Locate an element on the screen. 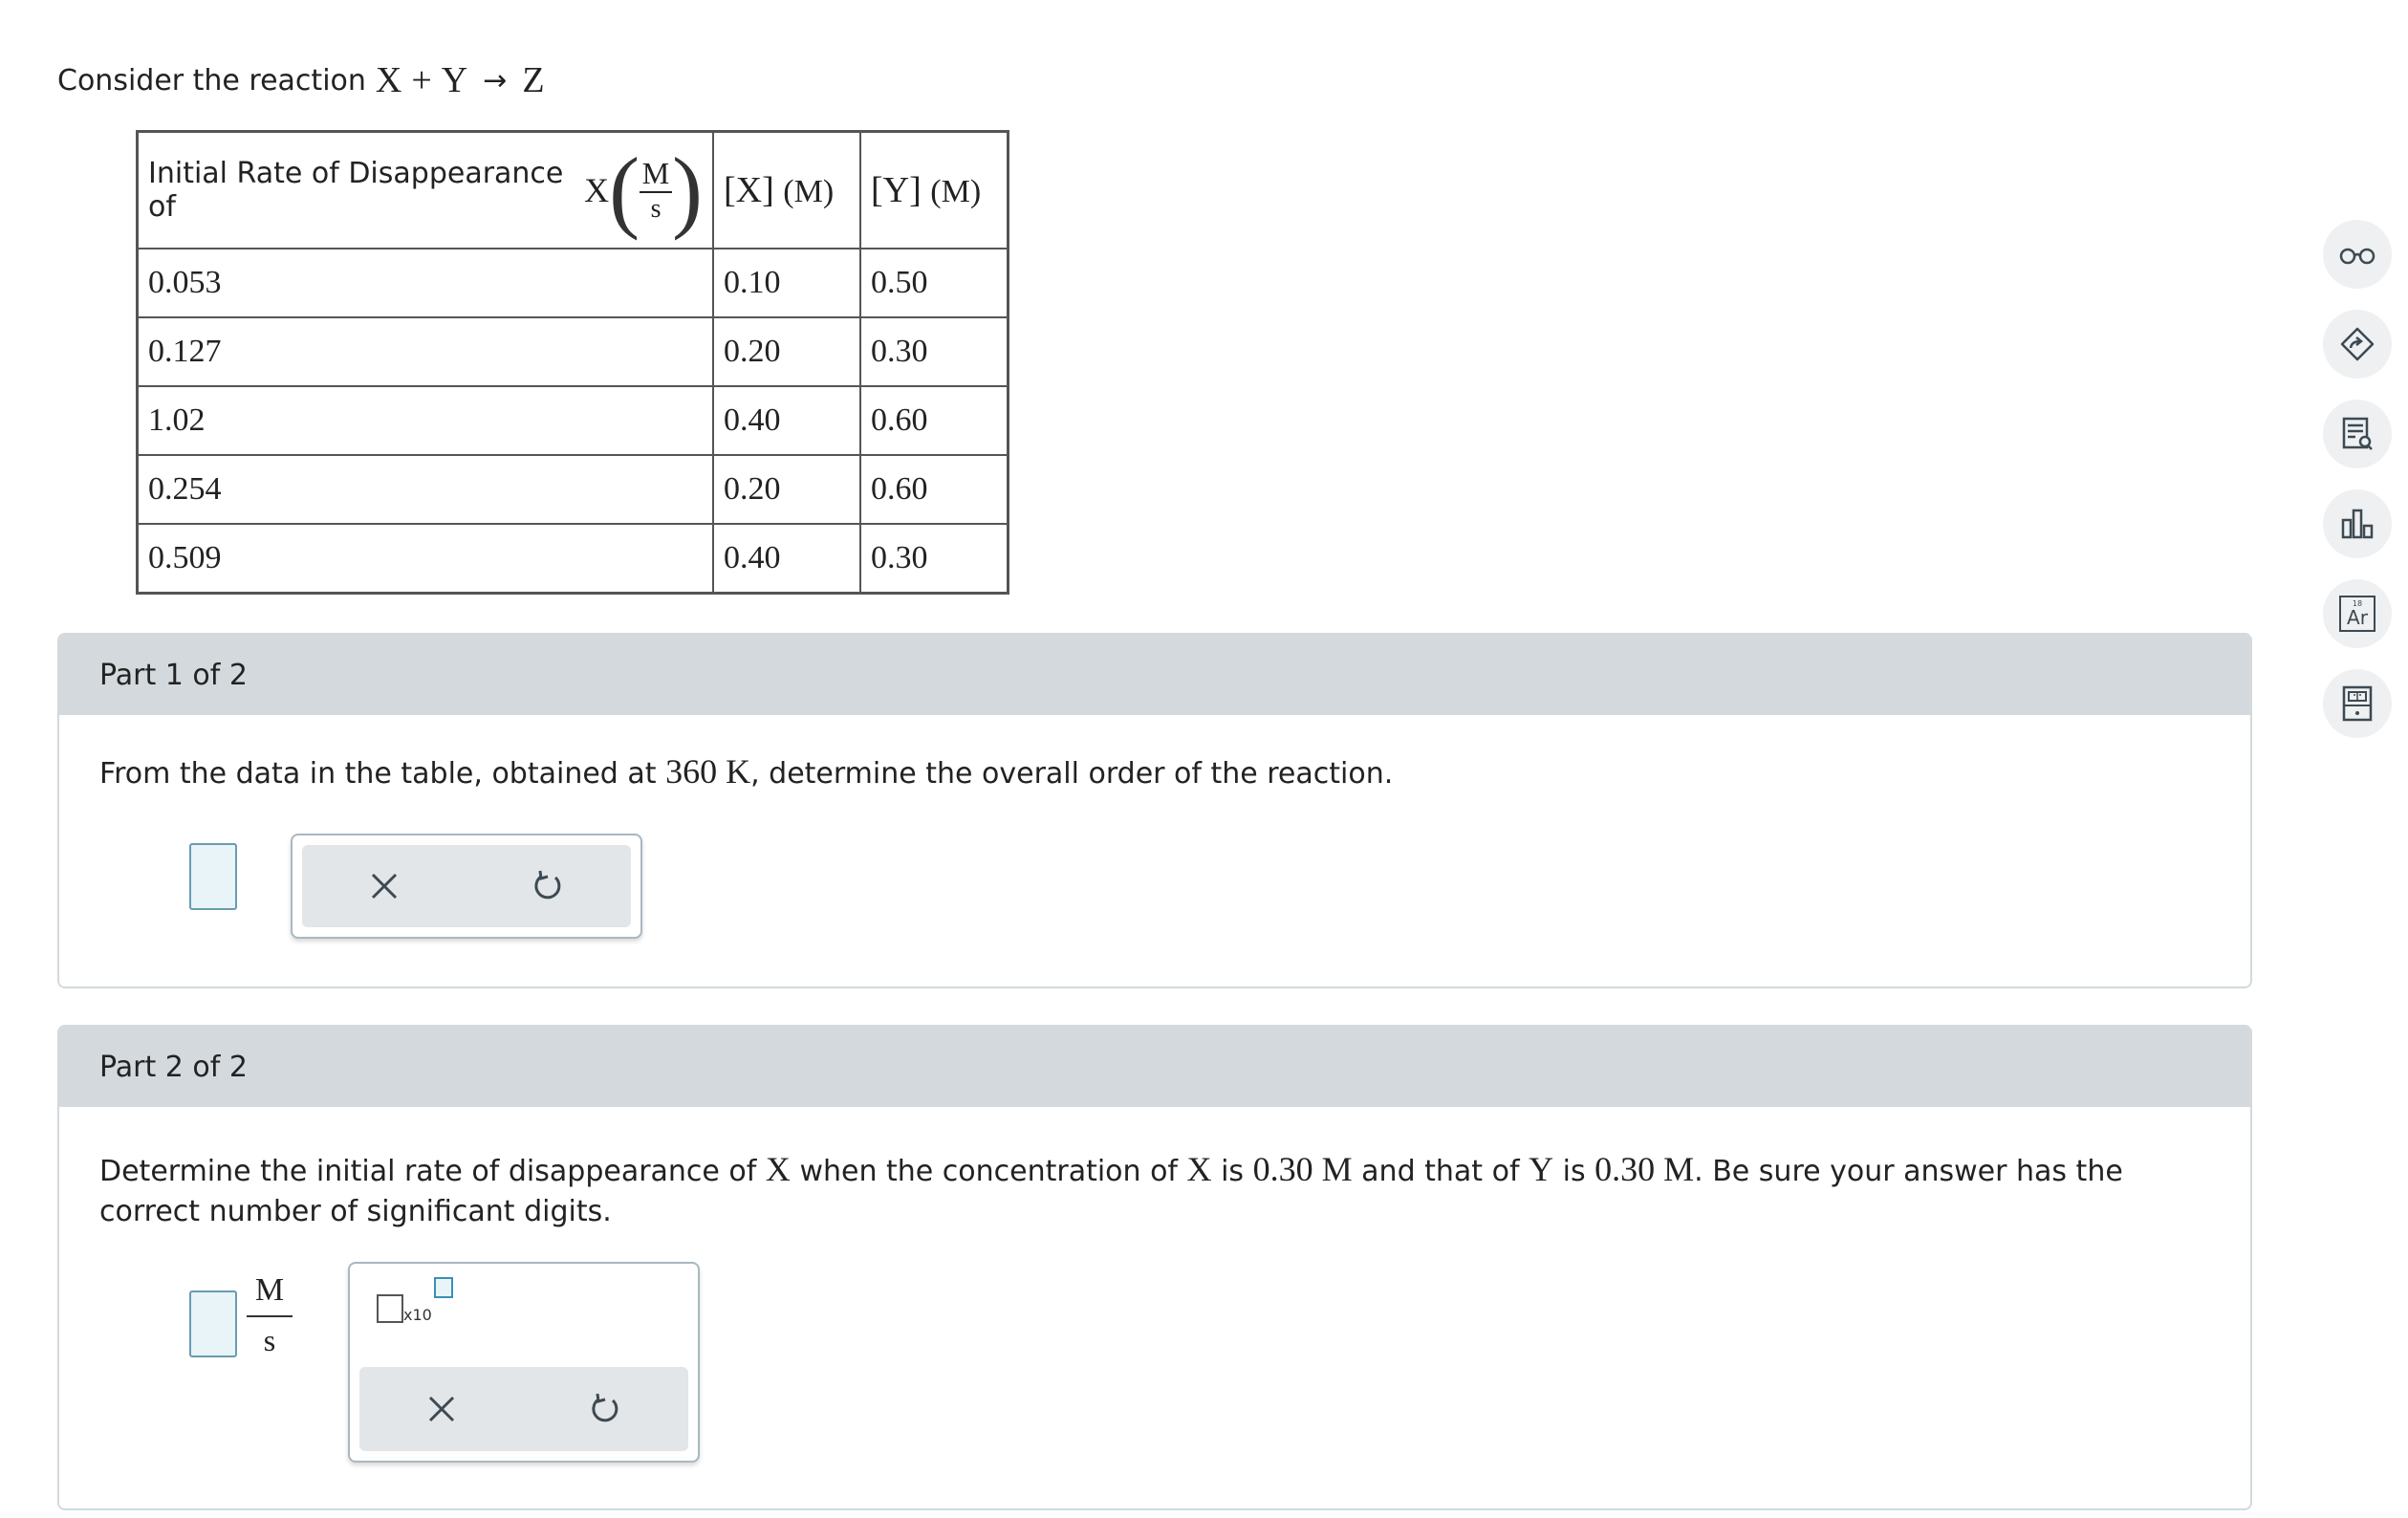  reaction-intro: Consider the reaction X + Y → Z is located at coordinates (301, 80).